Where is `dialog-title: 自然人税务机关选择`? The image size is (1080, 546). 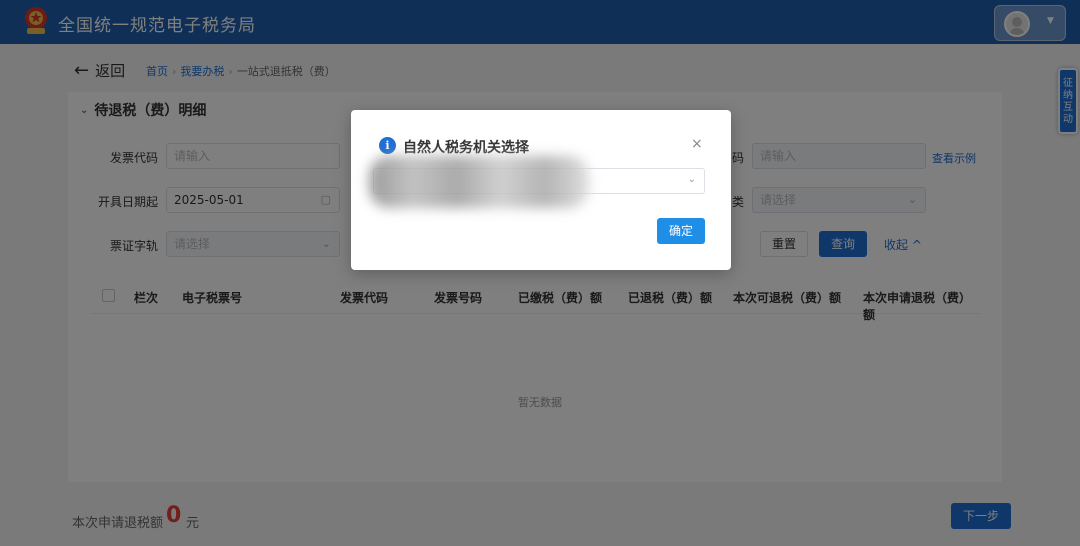 dialog-title: 自然人税务机关选择 is located at coordinates (466, 148).